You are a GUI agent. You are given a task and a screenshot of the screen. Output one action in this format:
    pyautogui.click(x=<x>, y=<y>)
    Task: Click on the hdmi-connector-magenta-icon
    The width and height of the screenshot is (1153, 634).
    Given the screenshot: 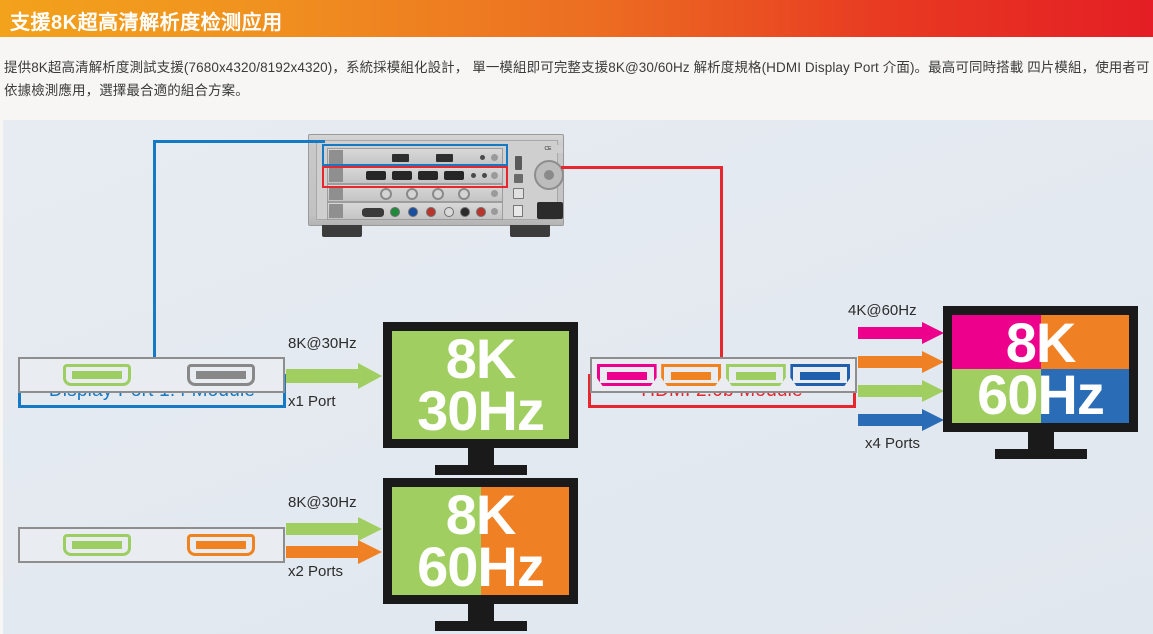 What is the action you would take?
    pyautogui.click(x=626, y=375)
    